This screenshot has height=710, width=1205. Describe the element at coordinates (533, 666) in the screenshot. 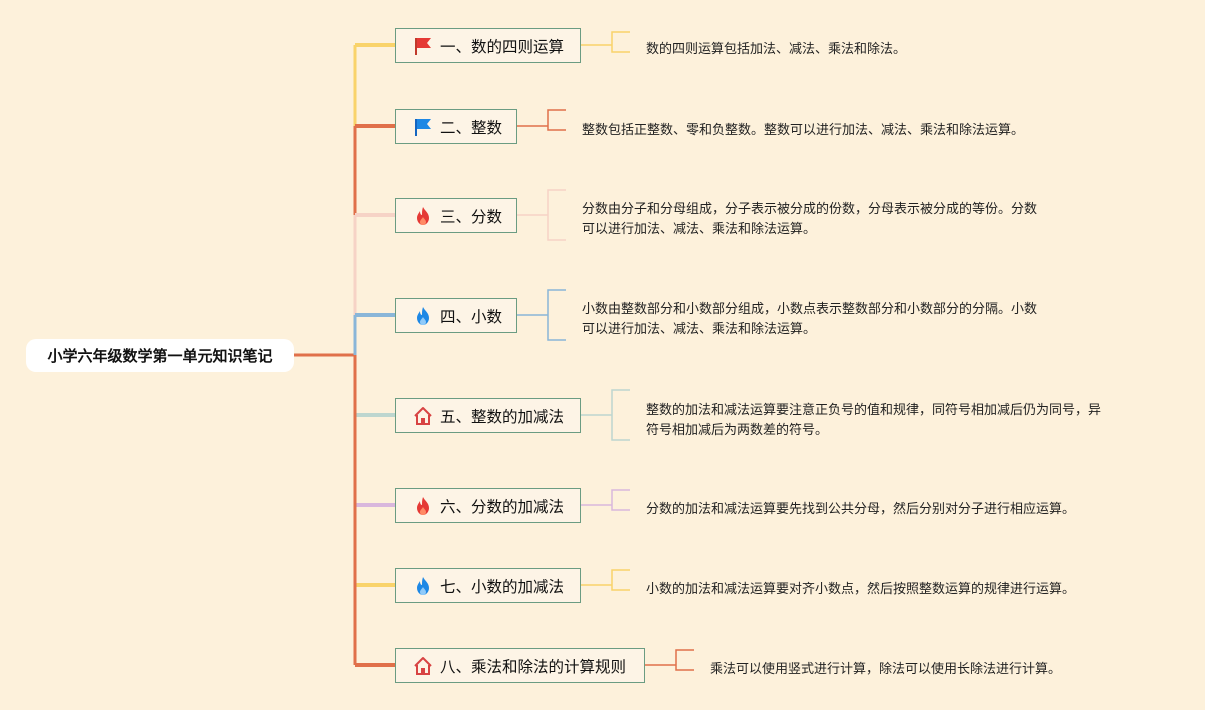

I see `topic-label: 八、乘法和除法的计算规则` at that location.